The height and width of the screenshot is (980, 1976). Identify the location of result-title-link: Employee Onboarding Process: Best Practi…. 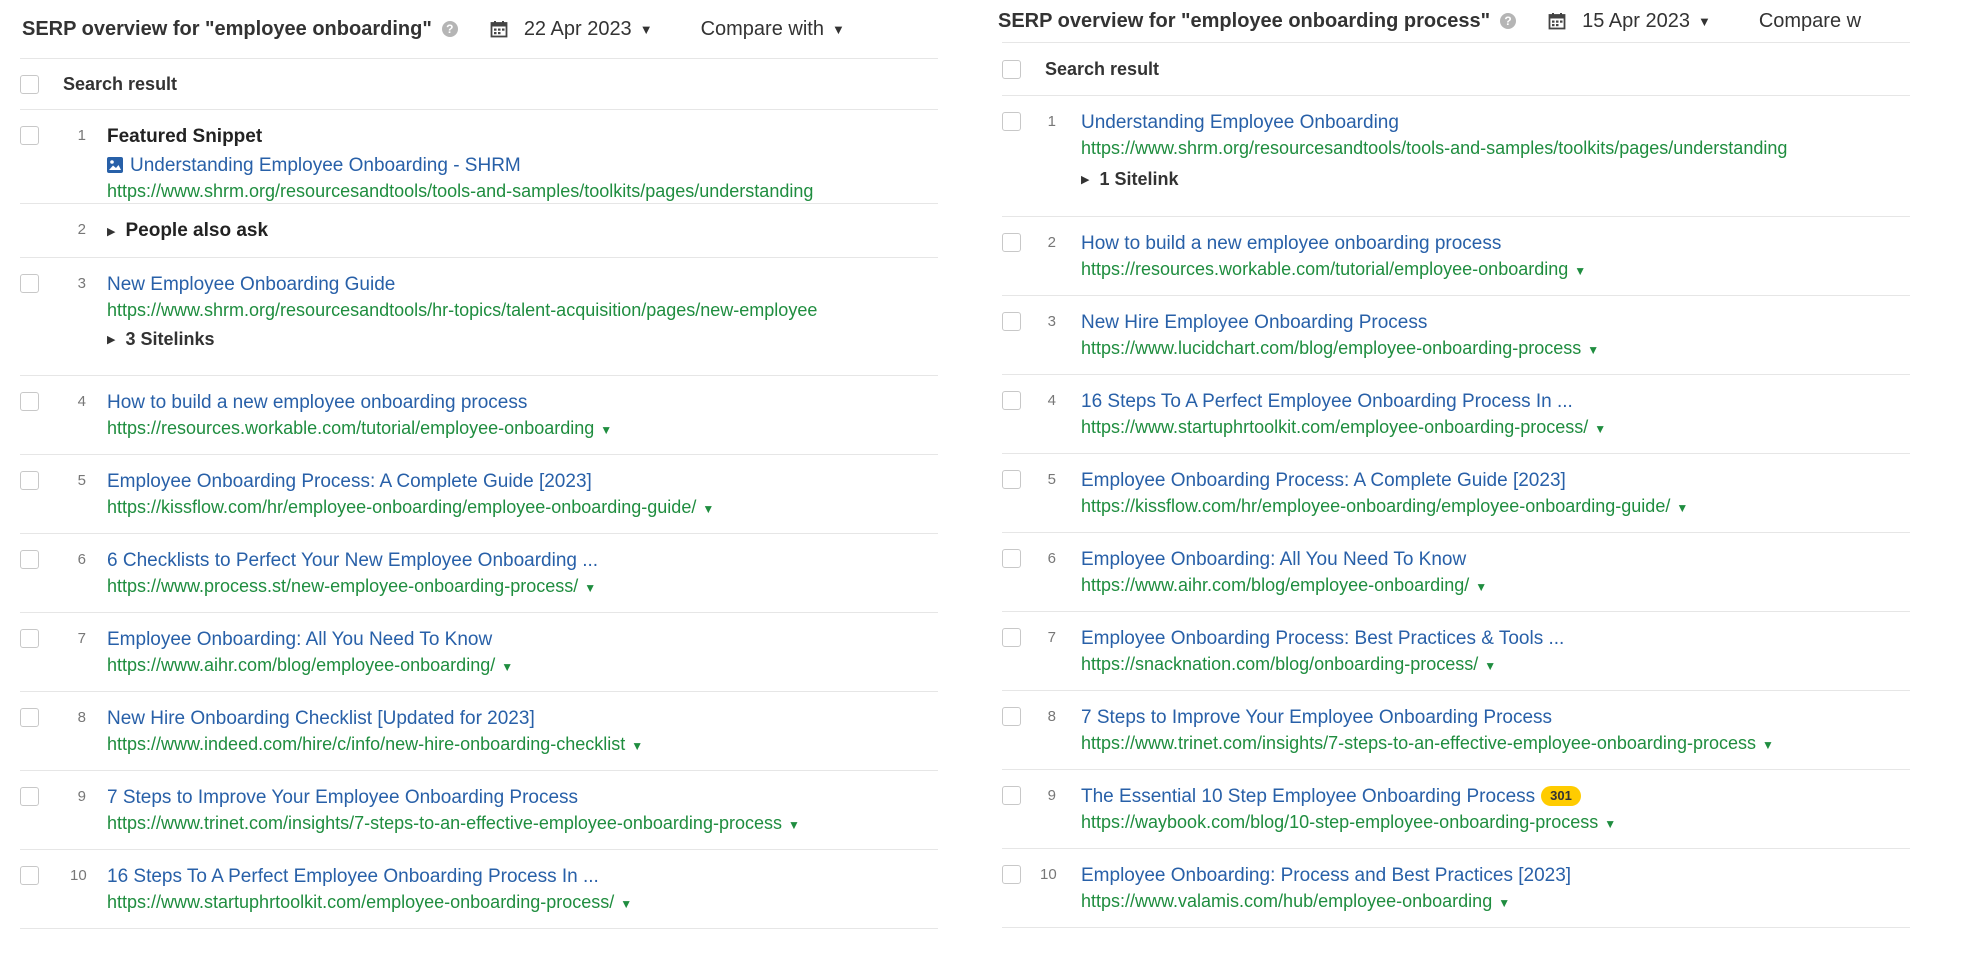
(1495, 639).